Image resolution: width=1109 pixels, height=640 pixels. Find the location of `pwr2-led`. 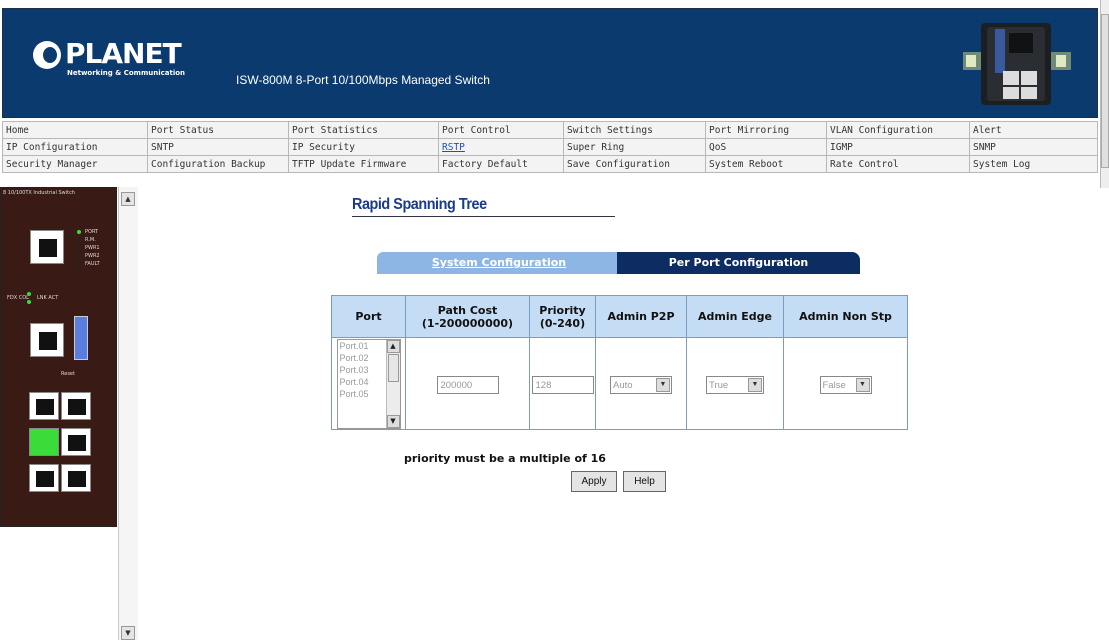

pwr2-led is located at coordinates (79, 256).